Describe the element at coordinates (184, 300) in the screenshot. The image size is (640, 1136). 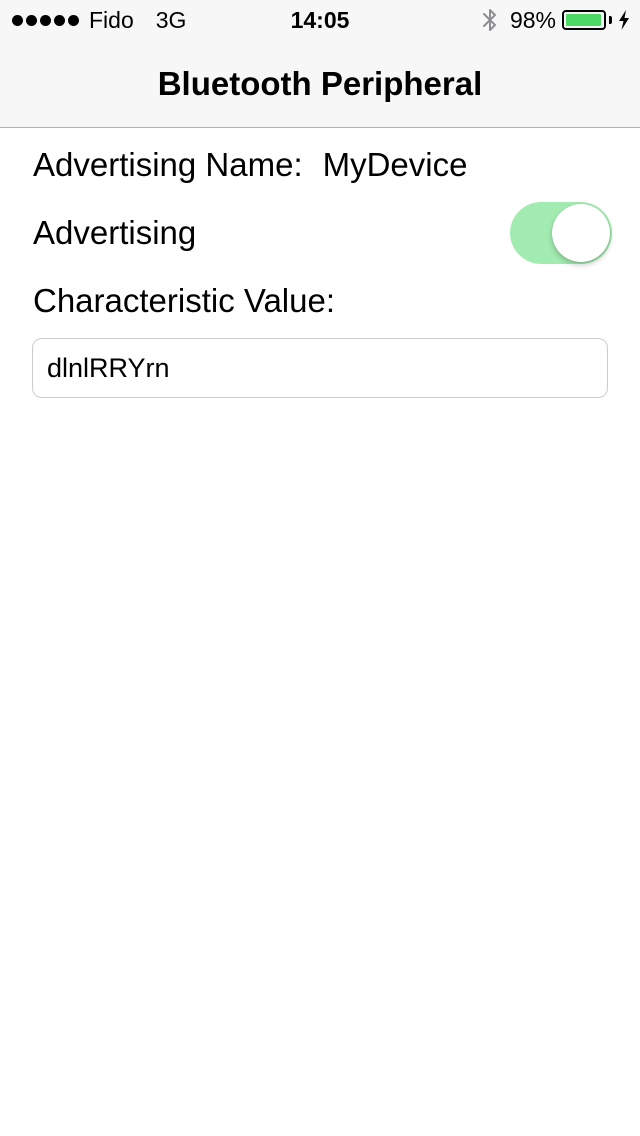
I see `characteristic-value-label: Characteristic Value:` at that location.